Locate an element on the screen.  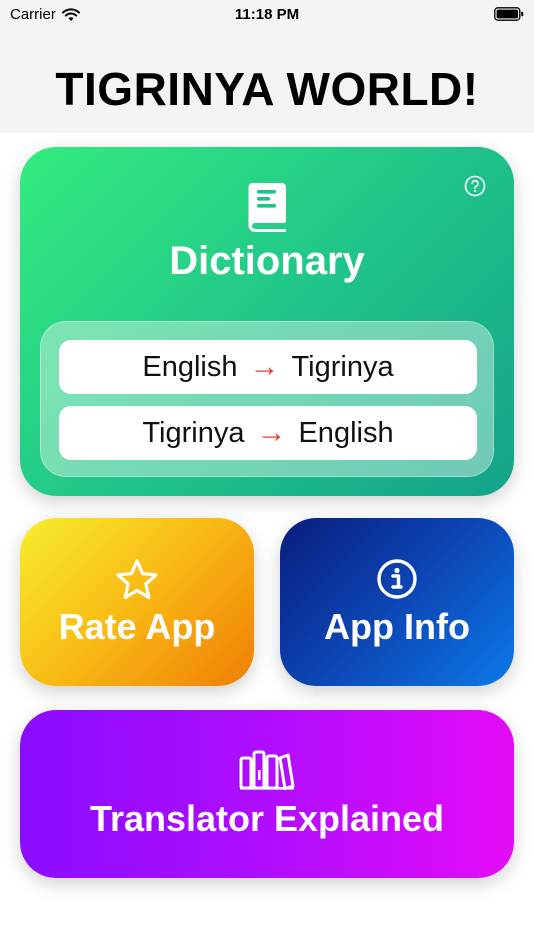
rate-app-button: Rate App is located at coordinates (137, 602).